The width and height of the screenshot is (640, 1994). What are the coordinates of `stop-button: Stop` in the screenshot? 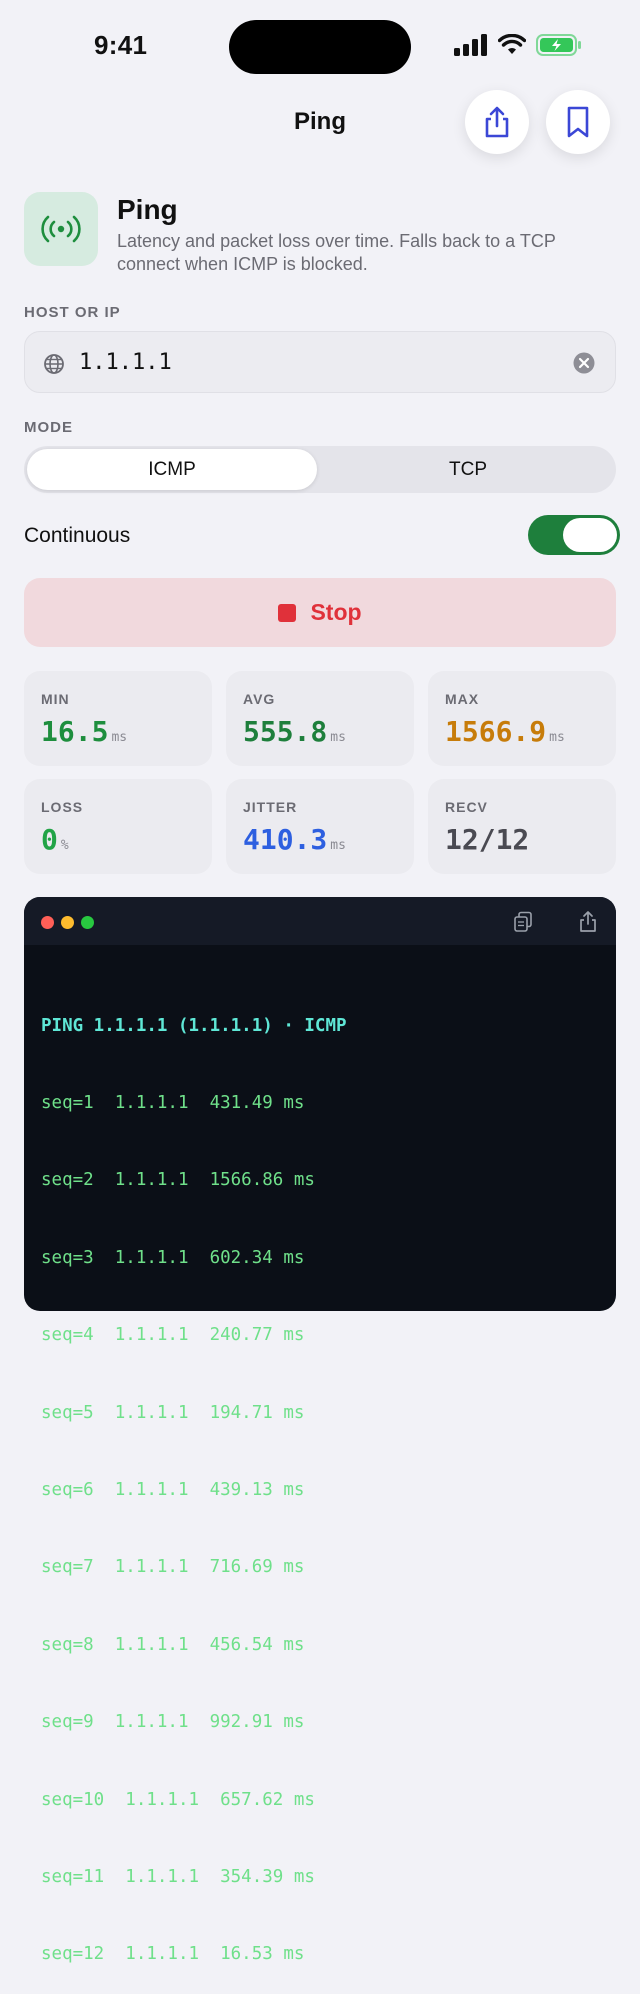 It's located at (320, 612).